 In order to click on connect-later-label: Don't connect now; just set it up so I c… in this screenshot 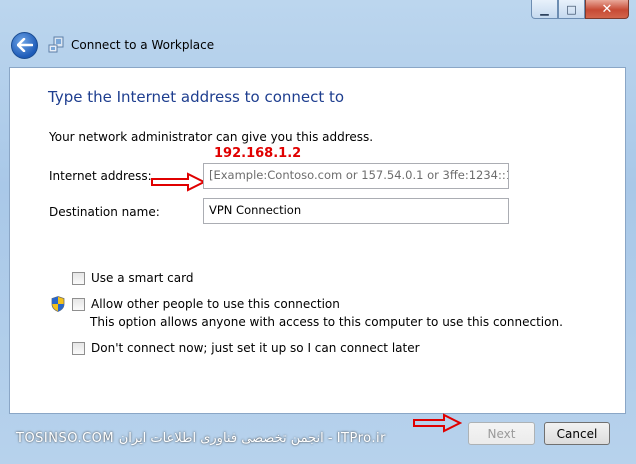, I will do `click(255, 348)`.